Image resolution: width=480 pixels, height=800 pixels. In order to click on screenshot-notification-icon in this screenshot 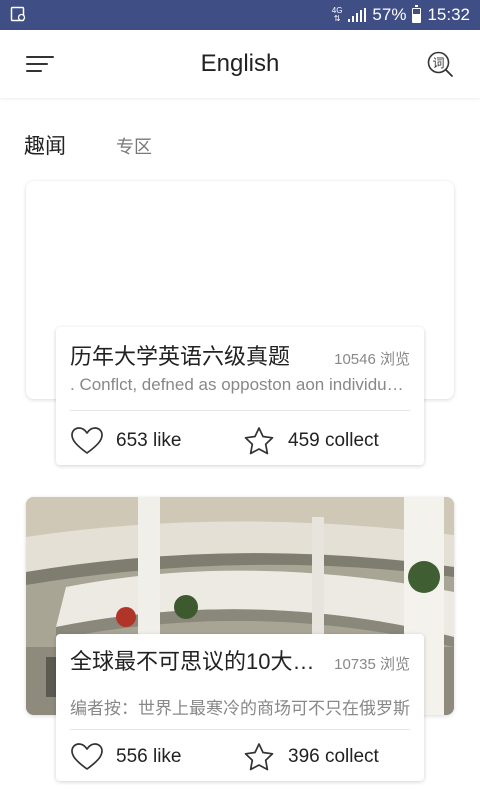, I will do `click(18, 14)`.